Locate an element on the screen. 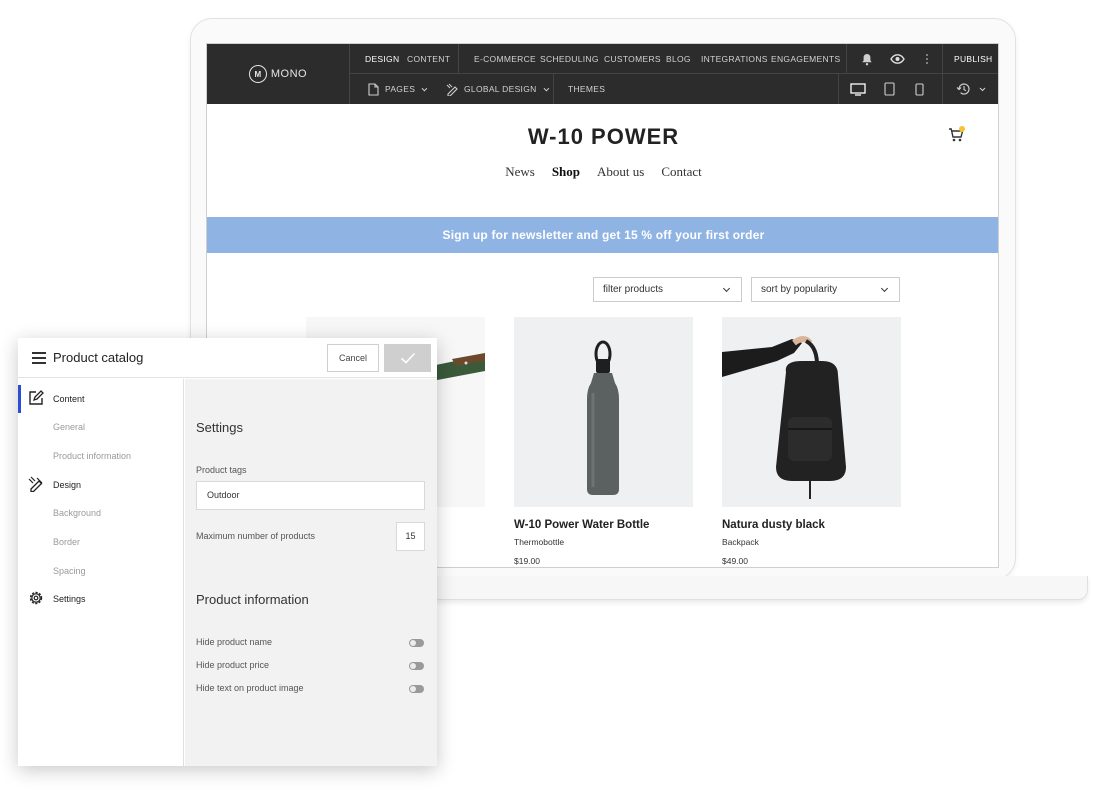 The image size is (1108, 791). cancel-button: Cancel is located at coordinates (353, 358).